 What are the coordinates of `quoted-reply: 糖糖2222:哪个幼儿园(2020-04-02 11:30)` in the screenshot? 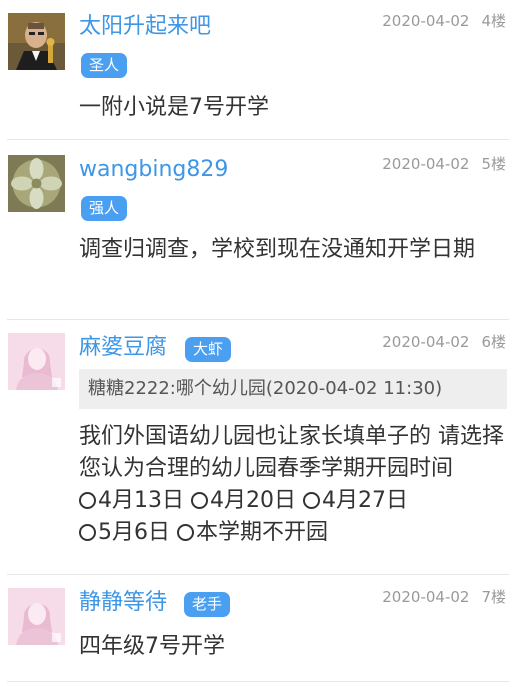 It's located at (293, 389).